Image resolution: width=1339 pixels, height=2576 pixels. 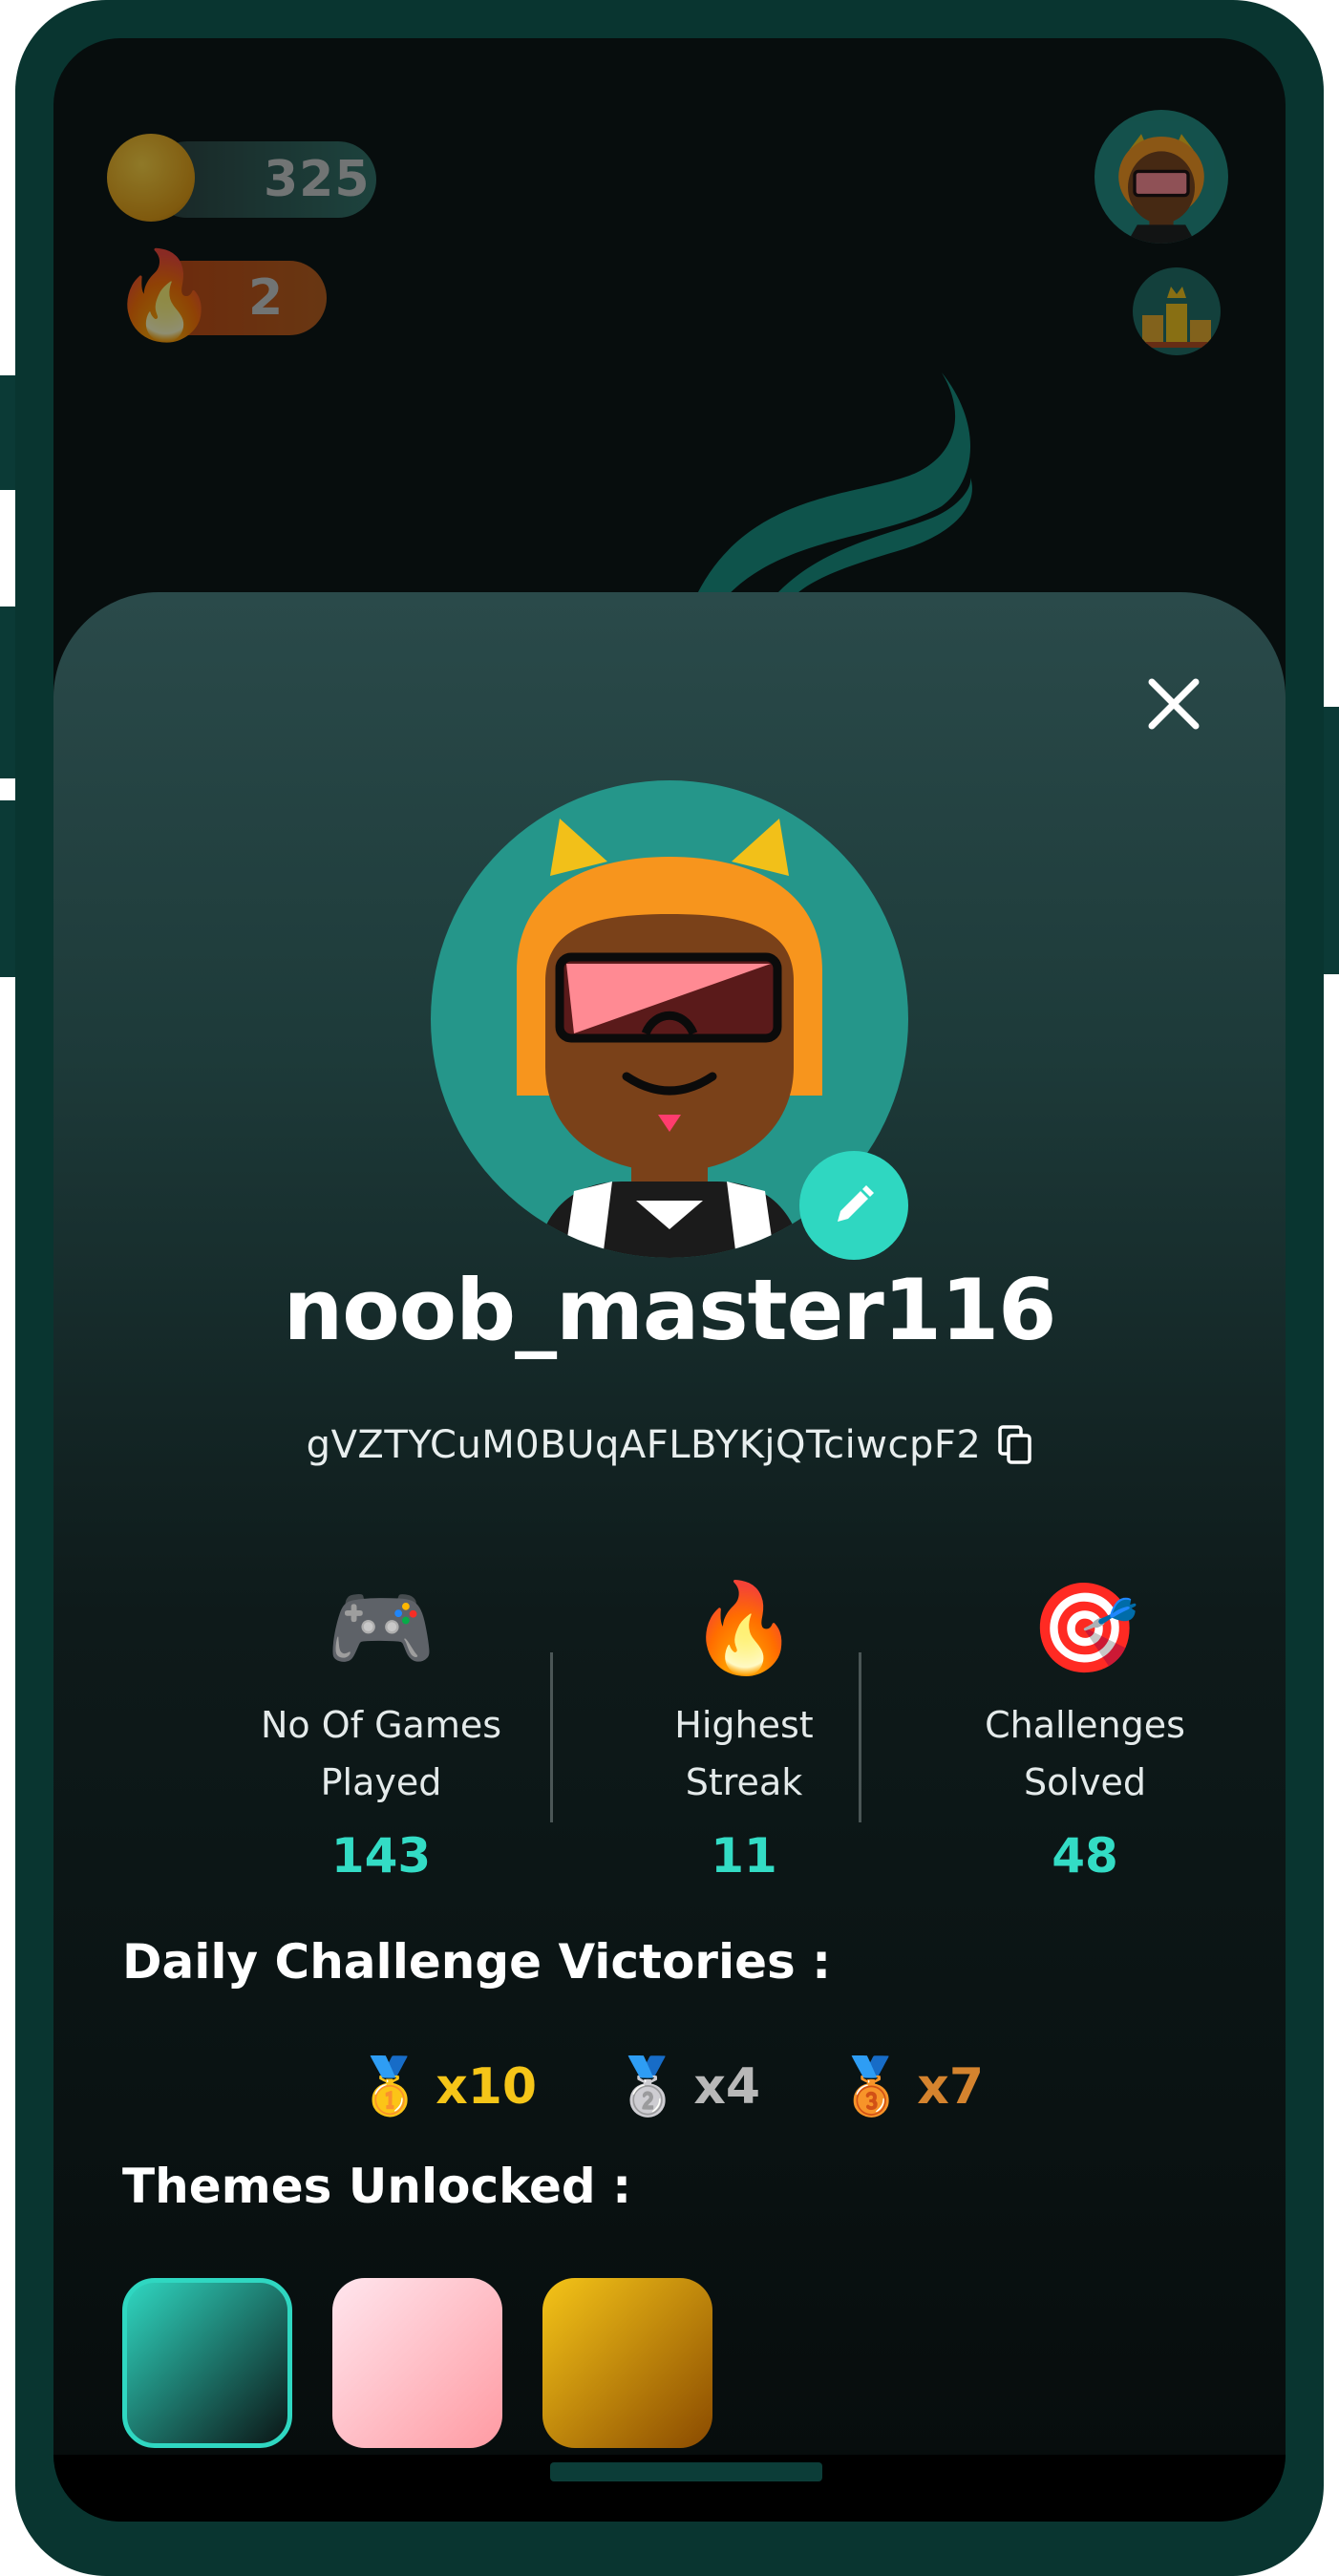 I want to click on stat-label-line1: No Of Games, so click(x=381, y=1725).